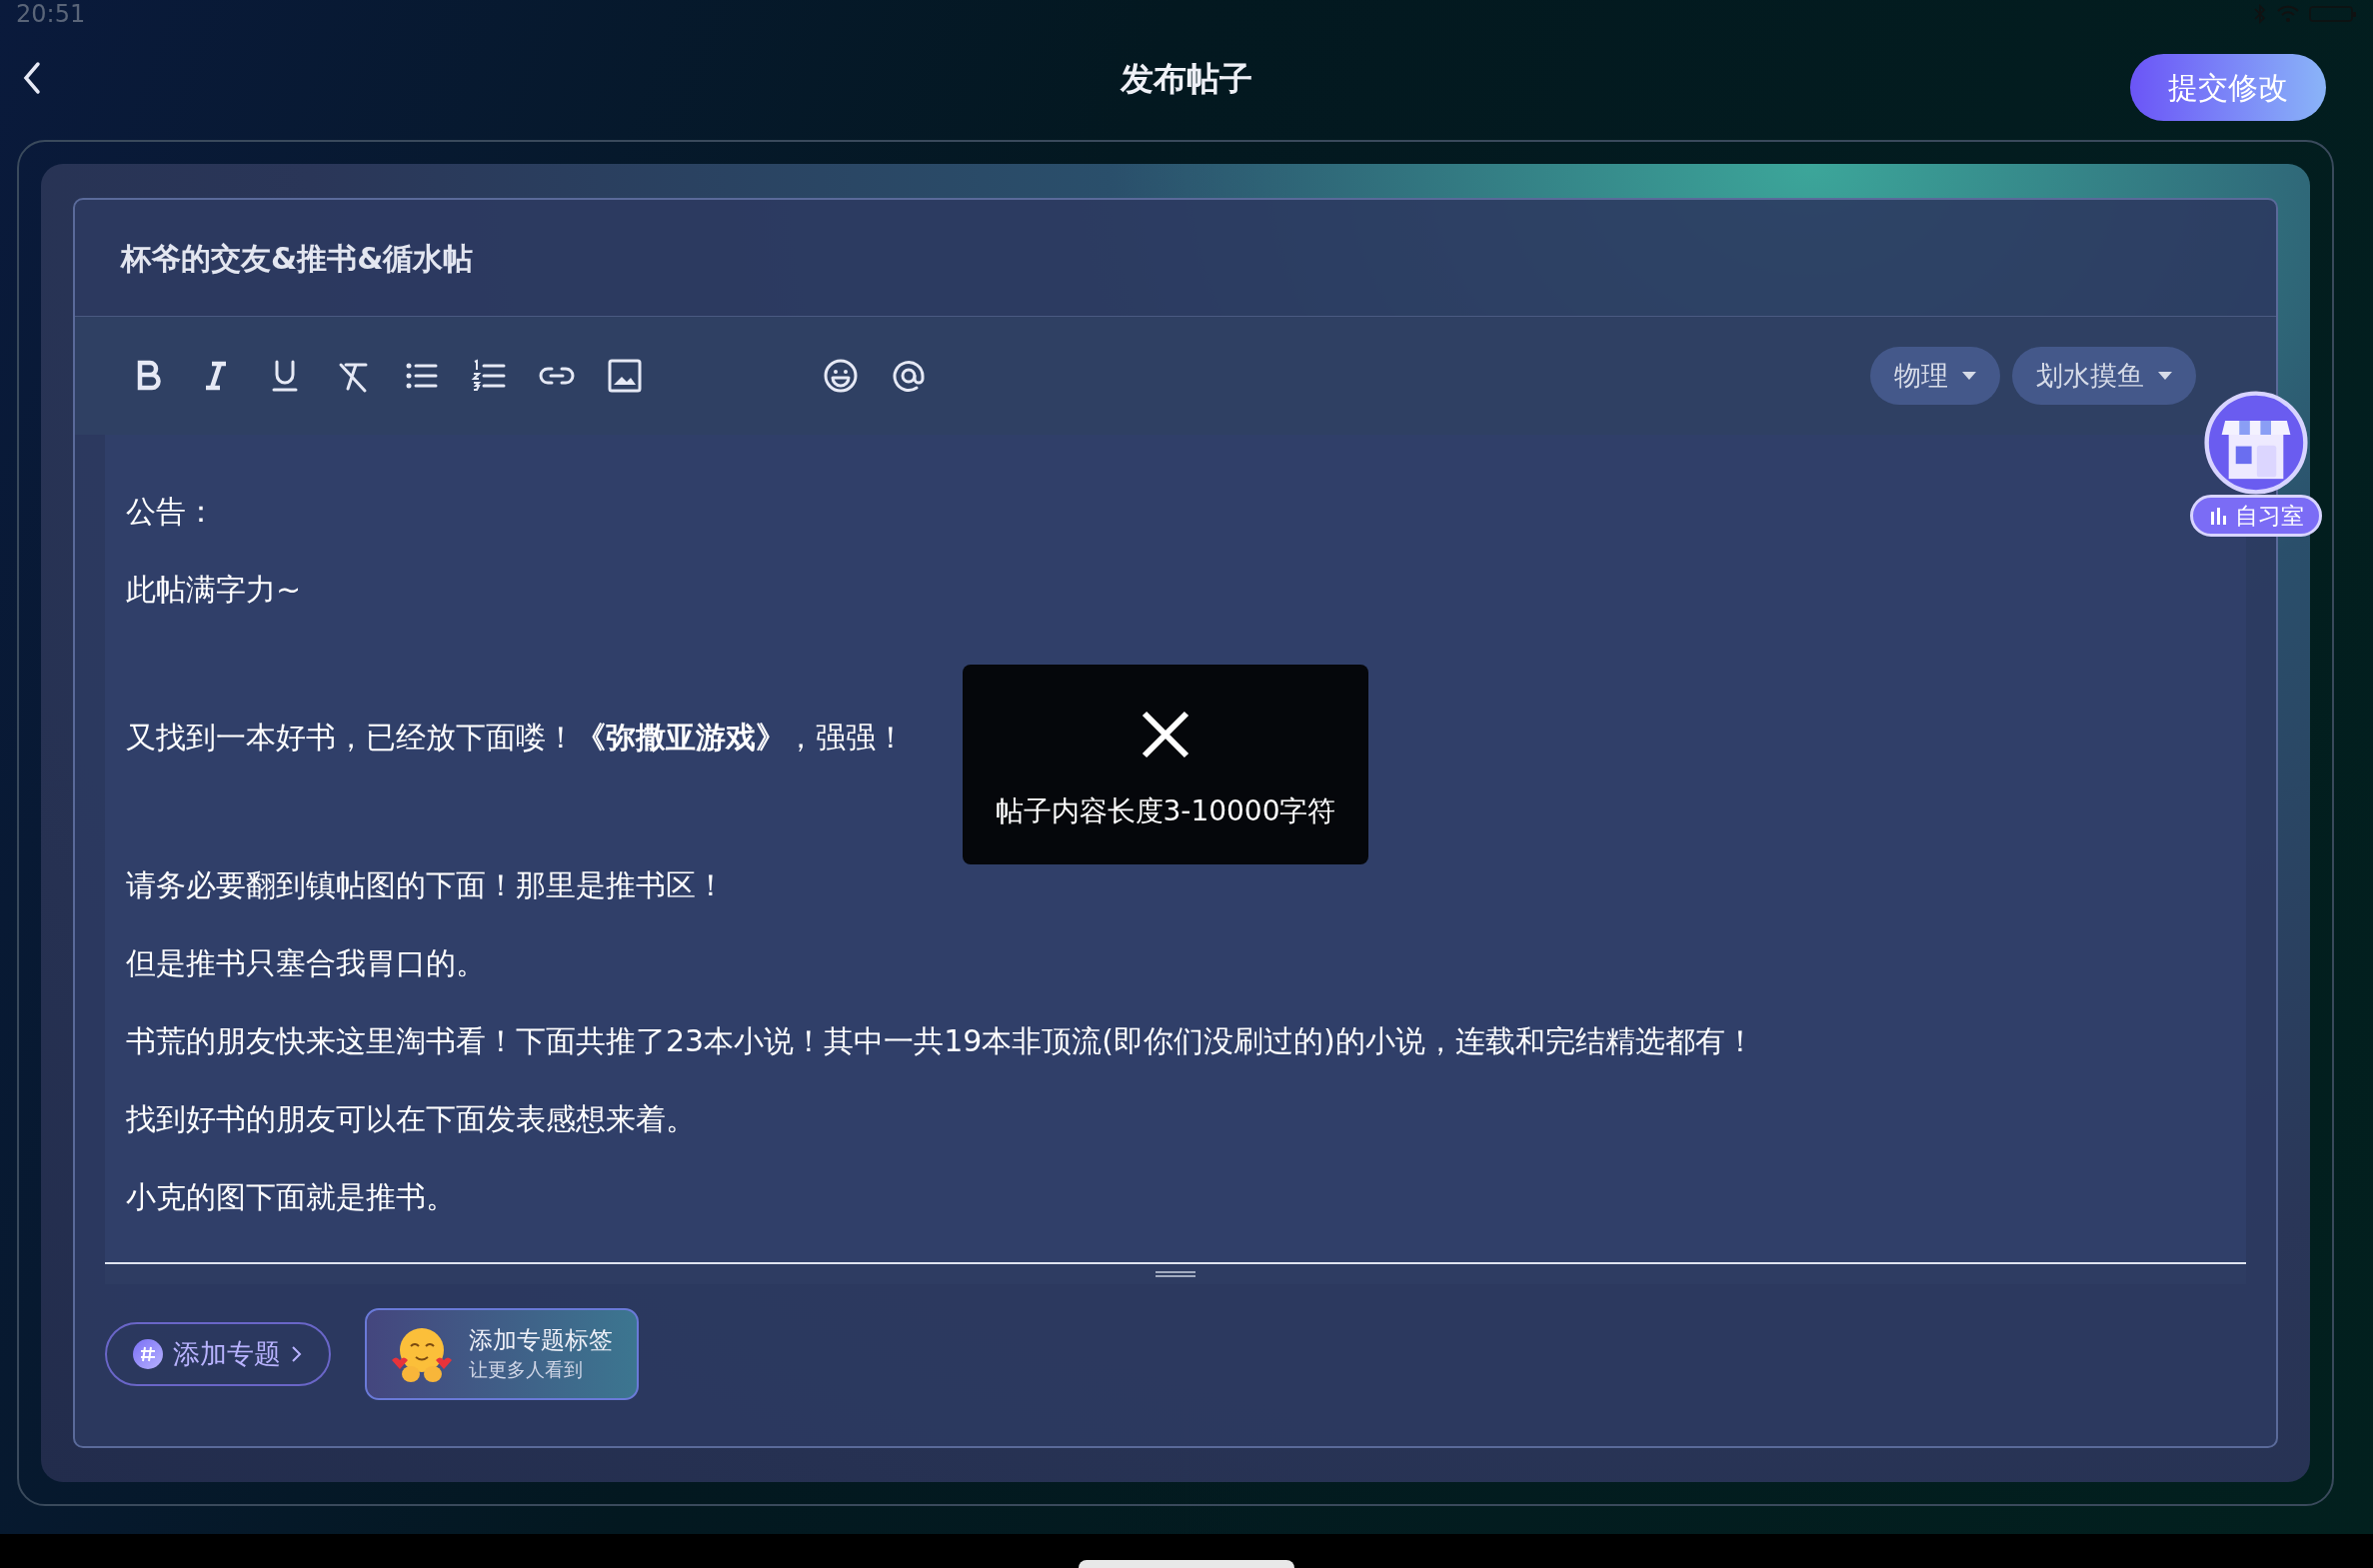 Image resolution: width=2373 pixels, height=1568 pixels. I want to click on post-title: 杯爷的交友&推书&循水帖, so click(297, 259).